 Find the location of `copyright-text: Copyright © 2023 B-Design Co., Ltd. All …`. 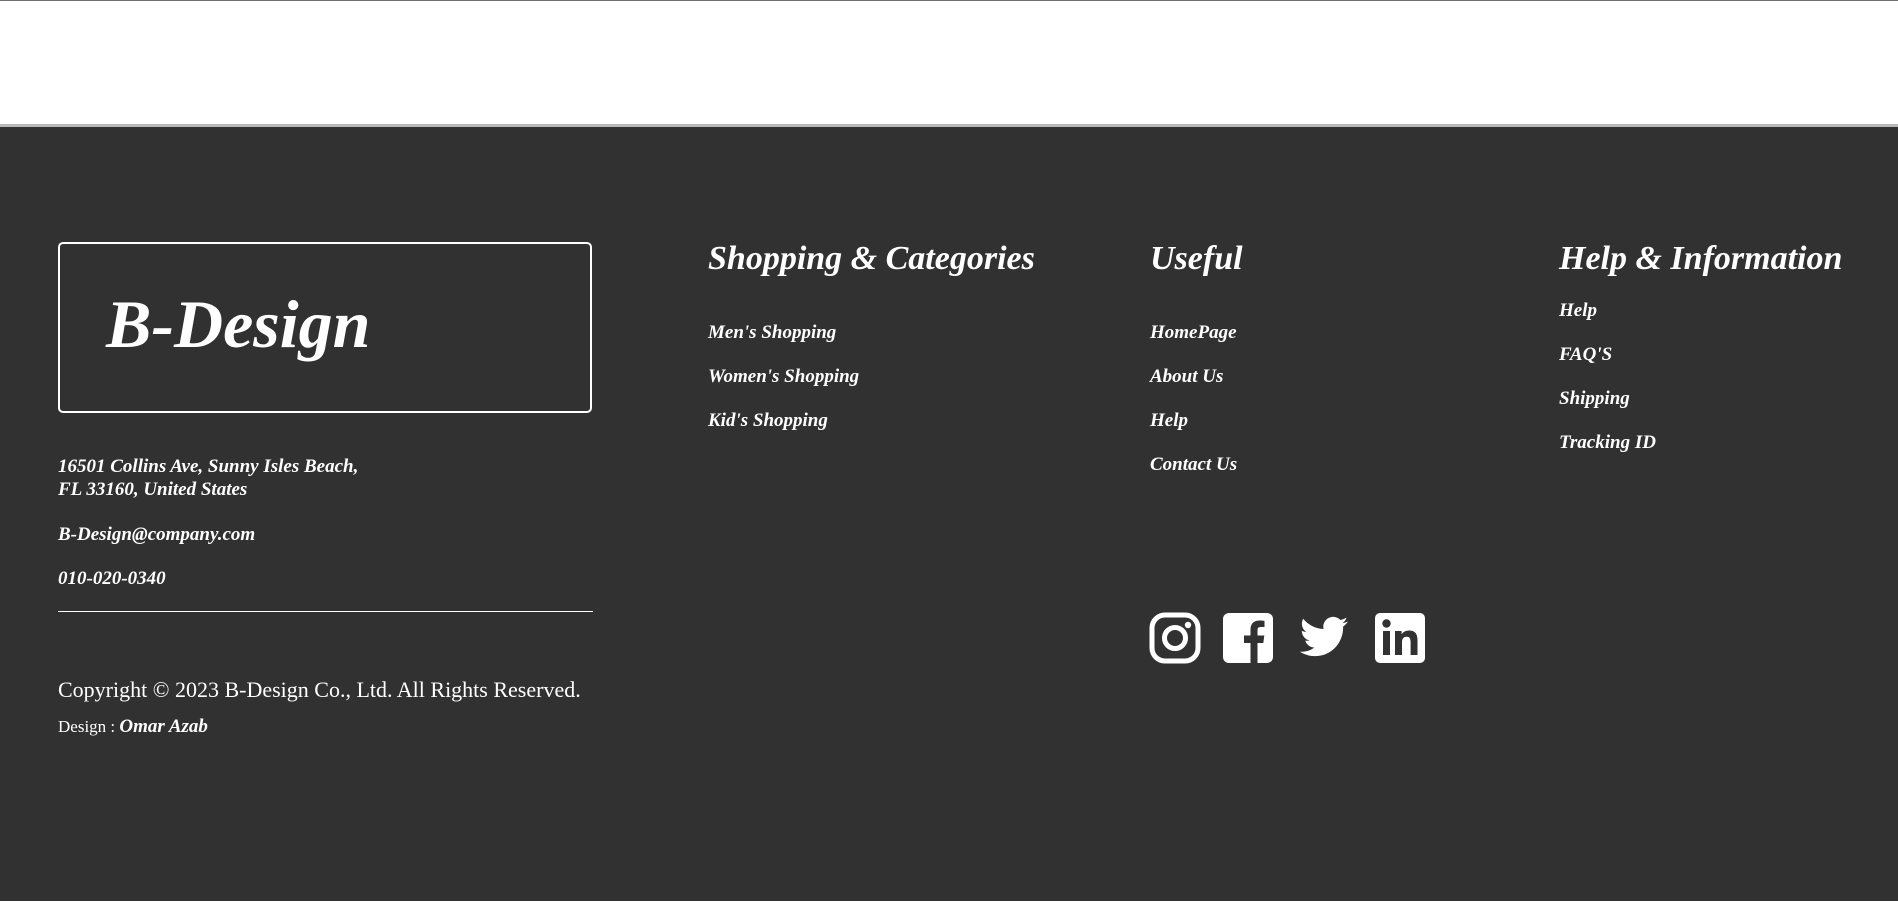

copyright-text: Copyright © 2023 B-Design Co., Ltd. All … is located at coordinates (319, 689).